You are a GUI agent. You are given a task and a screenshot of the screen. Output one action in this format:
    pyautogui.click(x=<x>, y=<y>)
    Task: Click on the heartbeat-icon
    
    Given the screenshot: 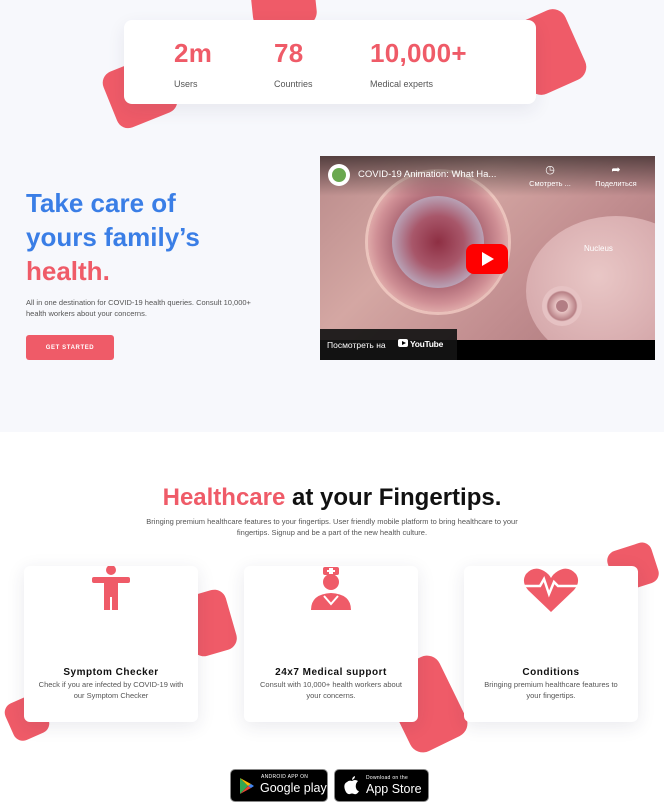 What is the action you would take?
    pyautogui.click(x=551, y=590)
    